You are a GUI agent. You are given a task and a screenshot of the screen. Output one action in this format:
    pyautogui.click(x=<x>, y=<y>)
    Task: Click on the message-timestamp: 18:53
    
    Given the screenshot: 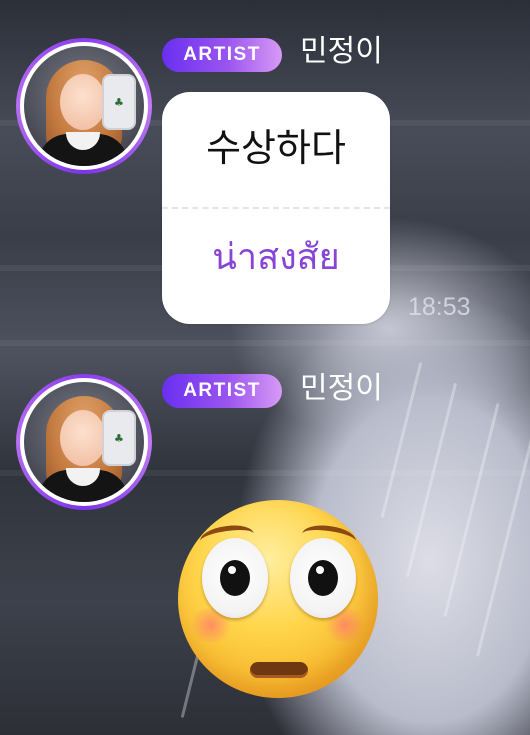 What is the action you would take?
    pyautogui.click(x=439, y=307)
    